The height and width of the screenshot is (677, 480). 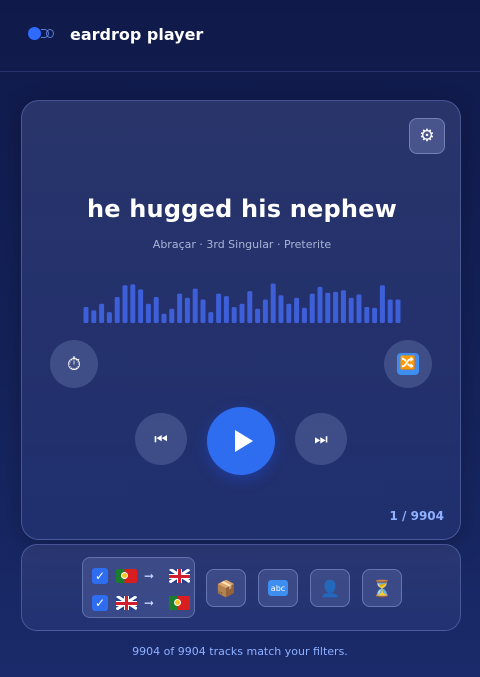 I want to click on phrase-text: he hugged his nephew, so click(x=242, y=209).